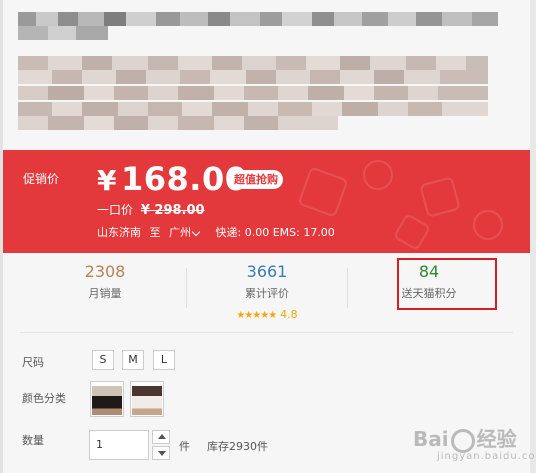 This screenshot has height=473, width=536. What do you see at coordinates (440, 197) in the screenshot?
I see `decor-tag-icon` at bounding box center [440, 197].